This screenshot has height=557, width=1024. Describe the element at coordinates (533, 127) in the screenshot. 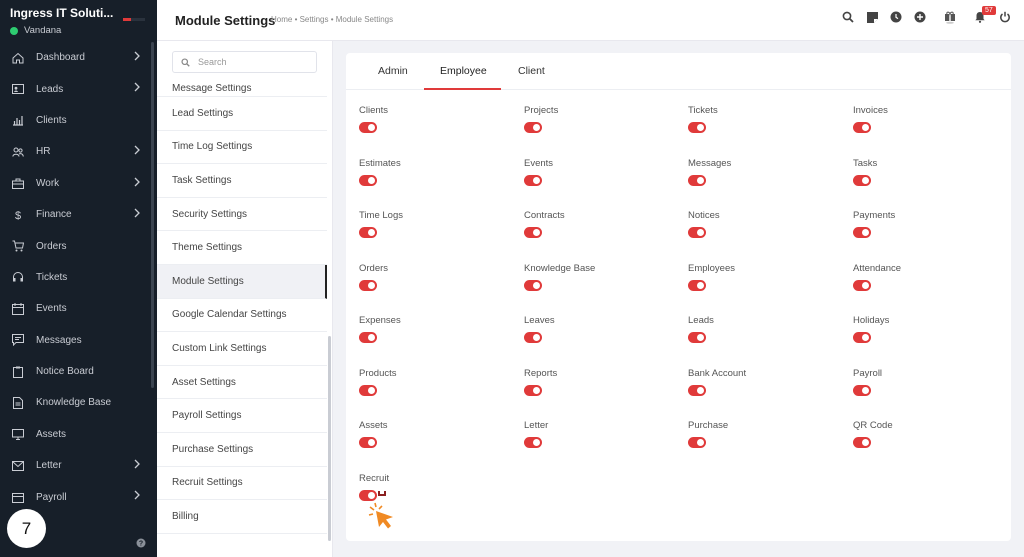

I see `projects-toggle` at that location.